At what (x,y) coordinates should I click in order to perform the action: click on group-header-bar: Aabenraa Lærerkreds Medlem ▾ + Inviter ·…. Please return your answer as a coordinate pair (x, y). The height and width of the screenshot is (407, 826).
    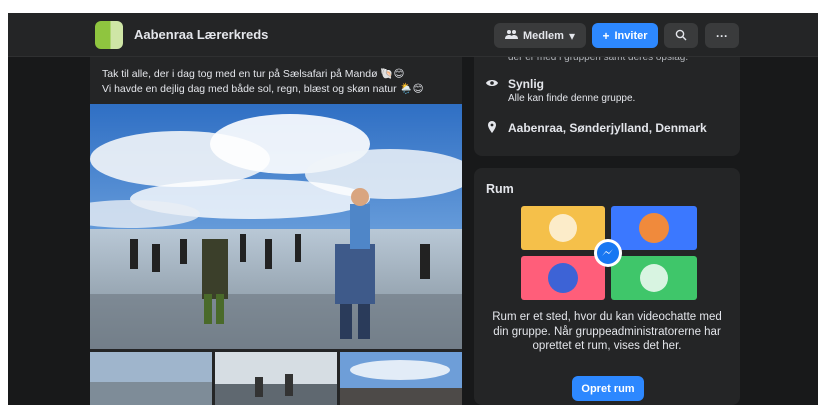
    Looking at the image, I should click on (413, 35).